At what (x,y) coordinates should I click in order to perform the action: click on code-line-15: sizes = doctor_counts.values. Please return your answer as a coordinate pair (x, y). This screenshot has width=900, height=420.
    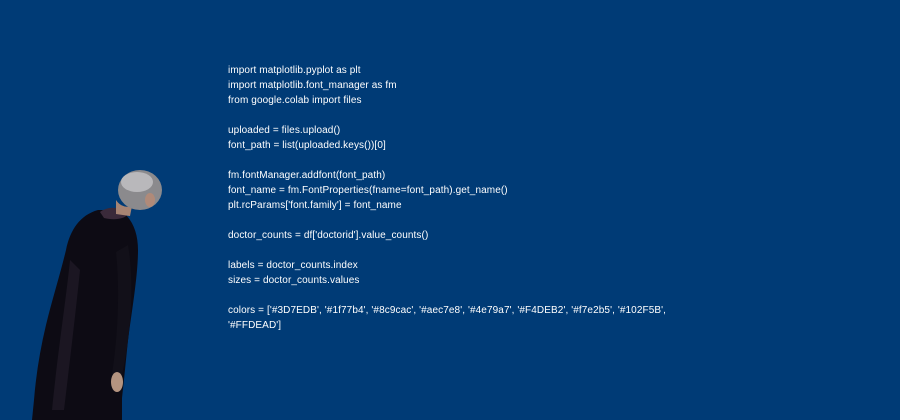
    Looking at the image, I should click on (294, 280).